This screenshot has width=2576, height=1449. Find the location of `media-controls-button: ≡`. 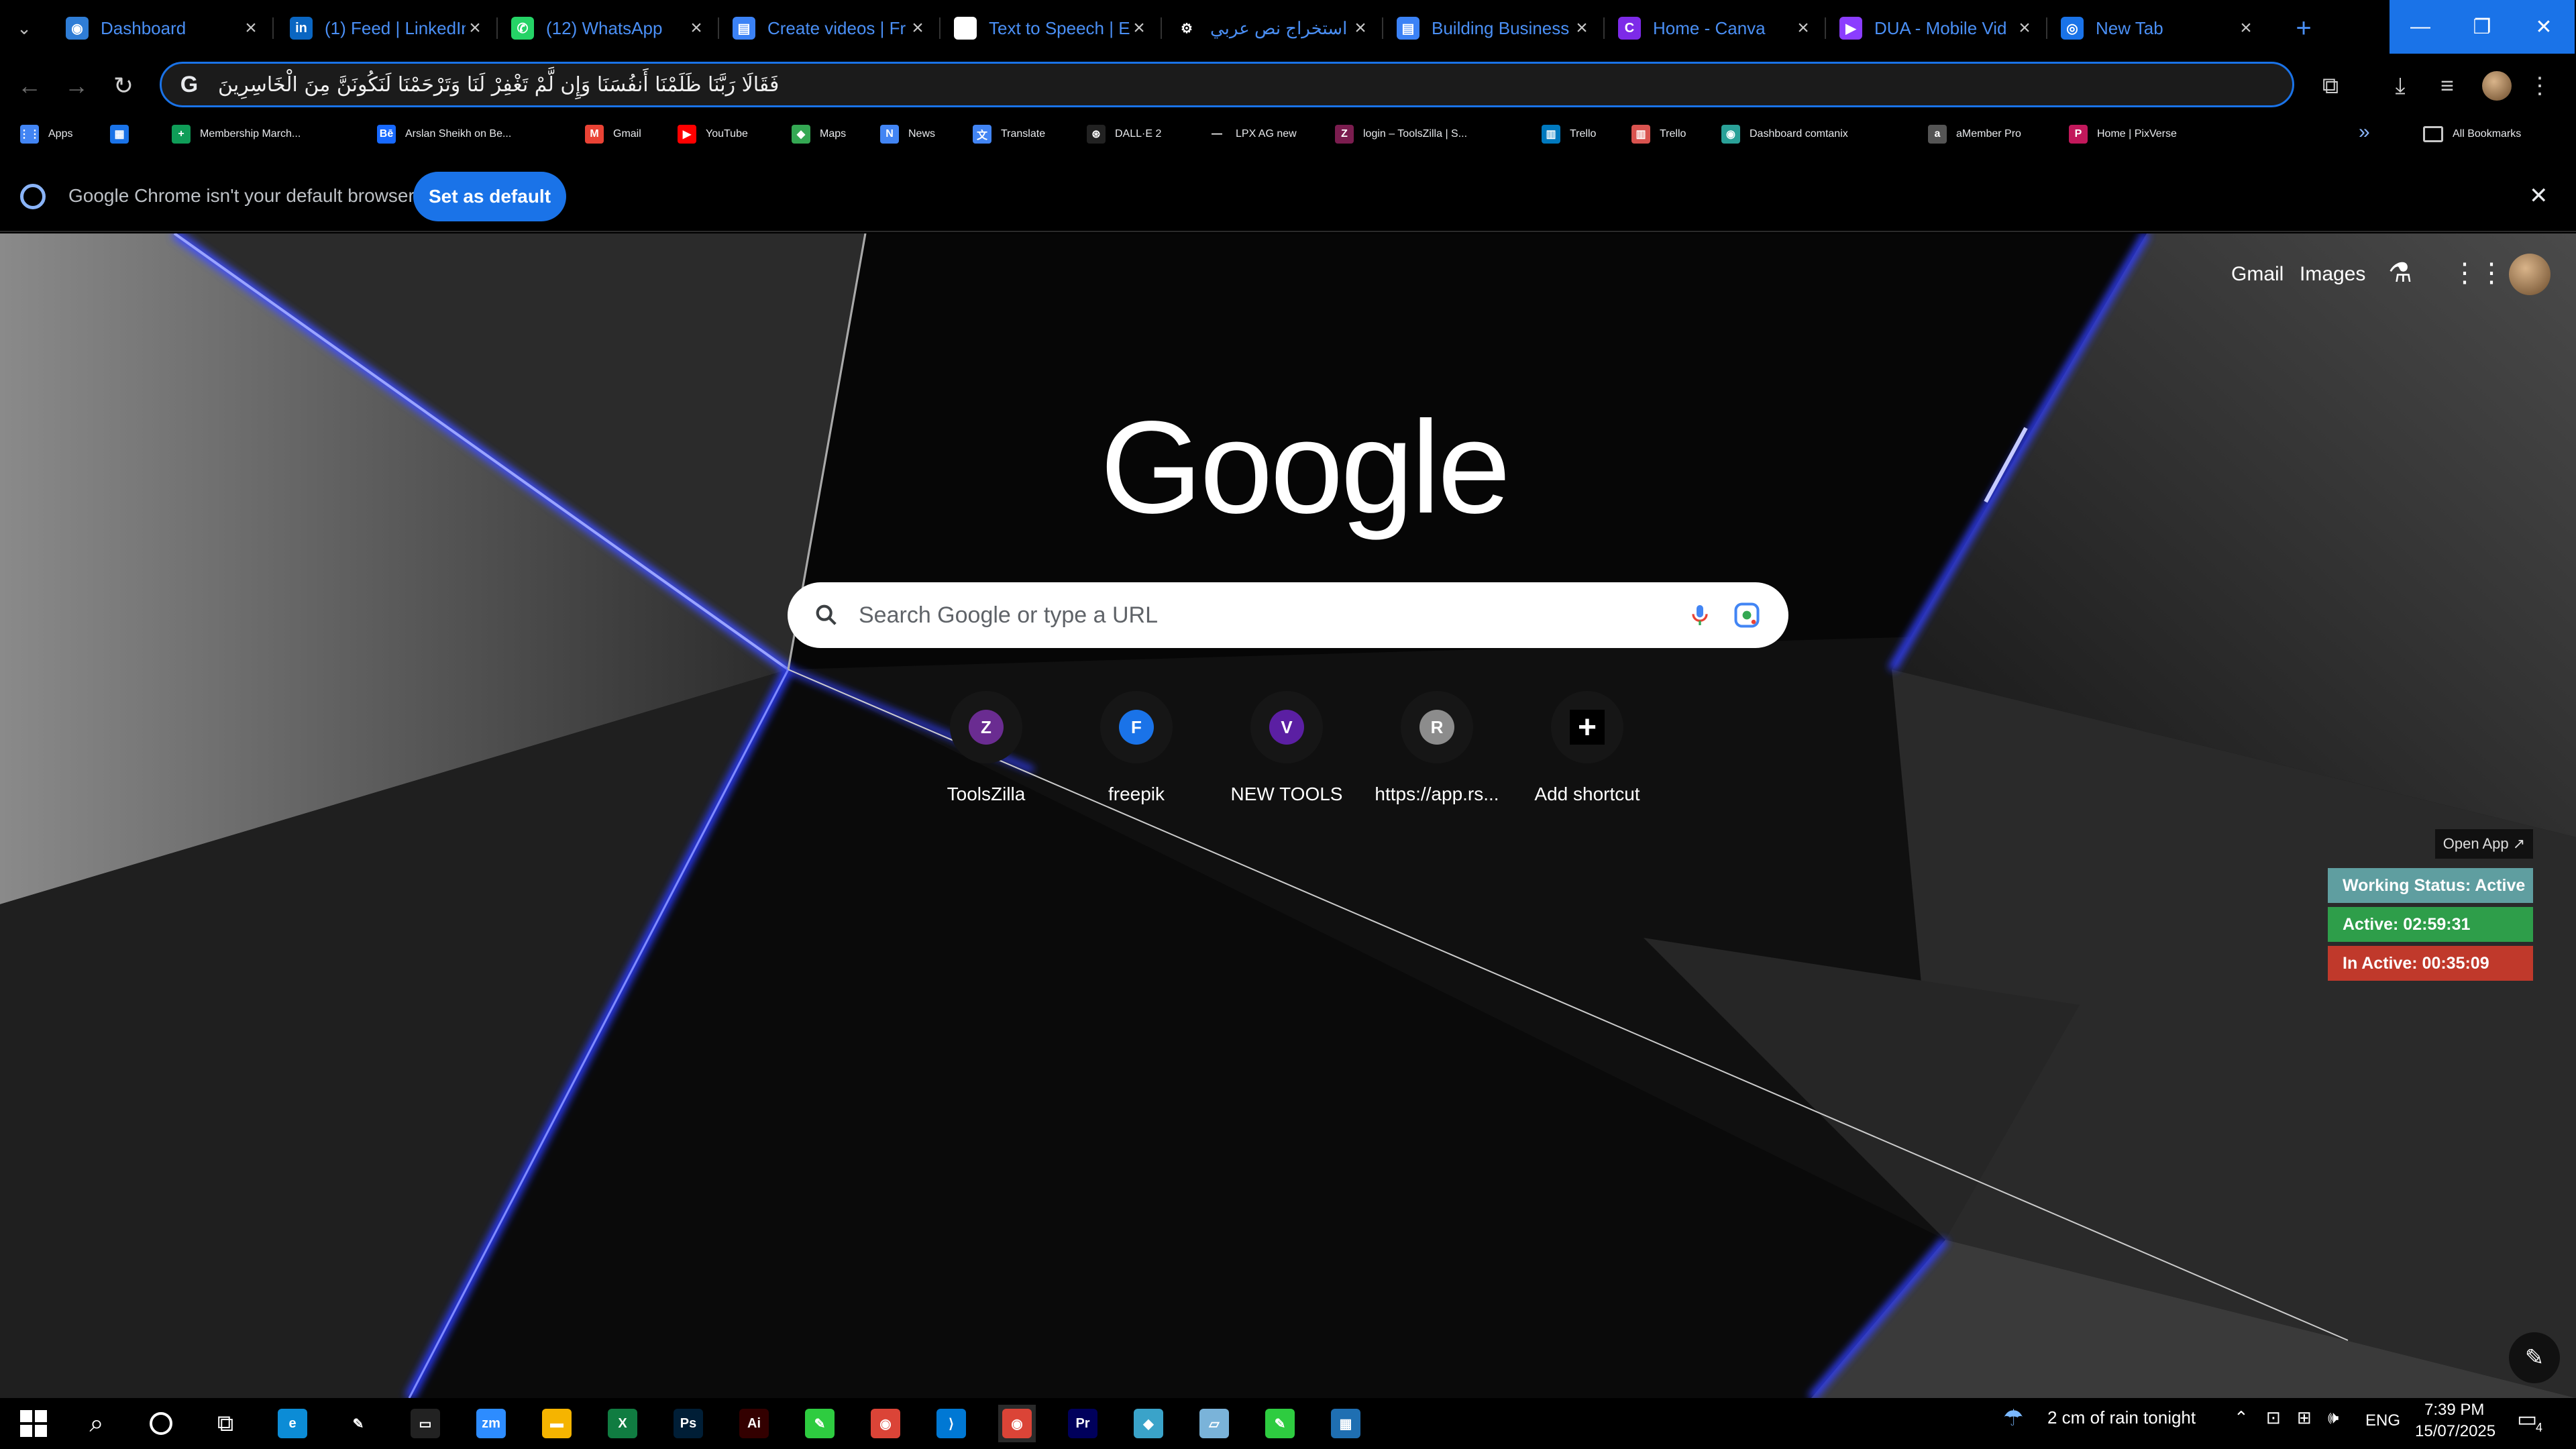

media-controls-button: ≡ is located at coordinates (2447, 86).